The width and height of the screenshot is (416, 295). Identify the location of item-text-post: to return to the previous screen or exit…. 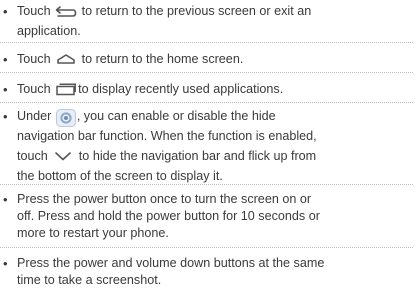
(195, 11).